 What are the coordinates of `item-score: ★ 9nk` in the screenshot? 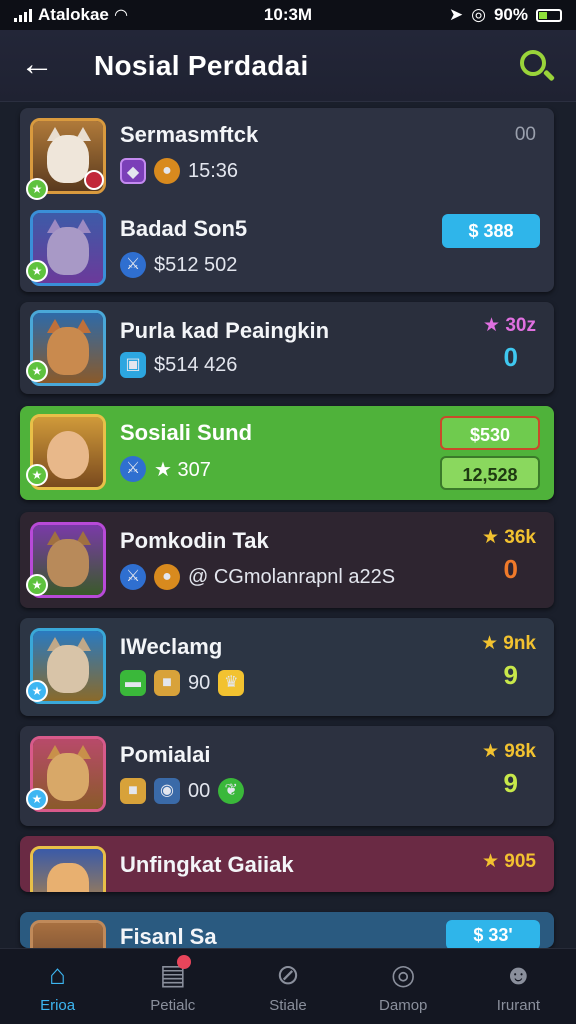 It's located at (508, 643).